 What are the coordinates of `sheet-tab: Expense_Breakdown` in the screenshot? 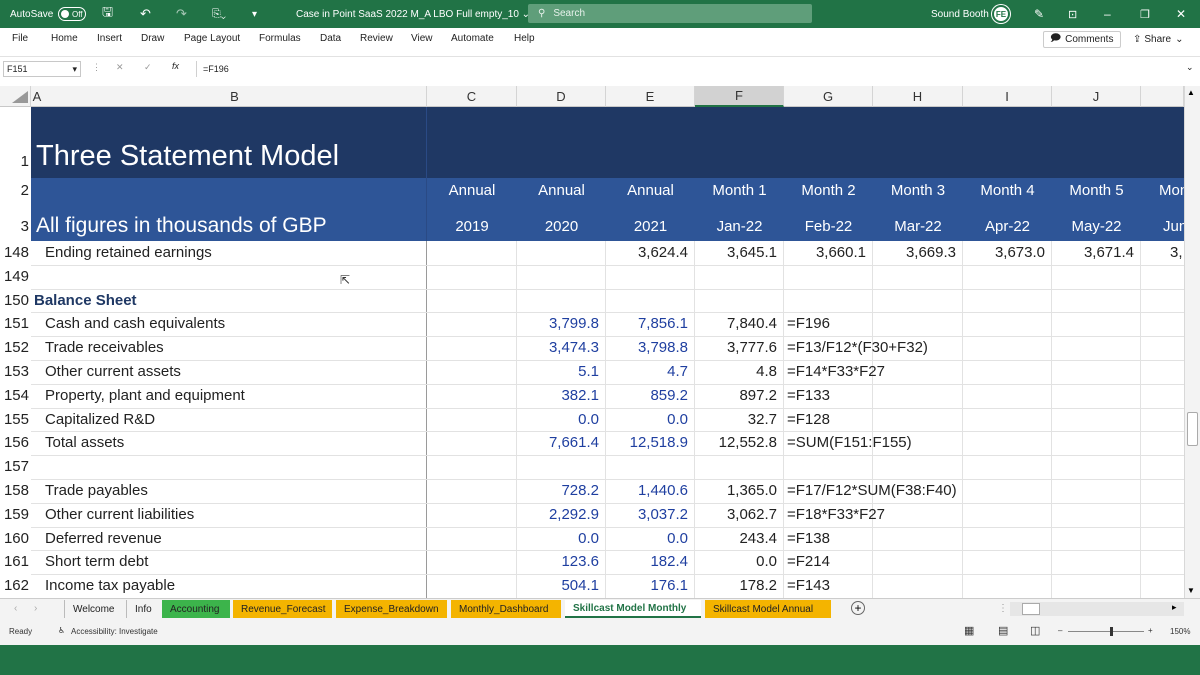 It's located at (391, 609).